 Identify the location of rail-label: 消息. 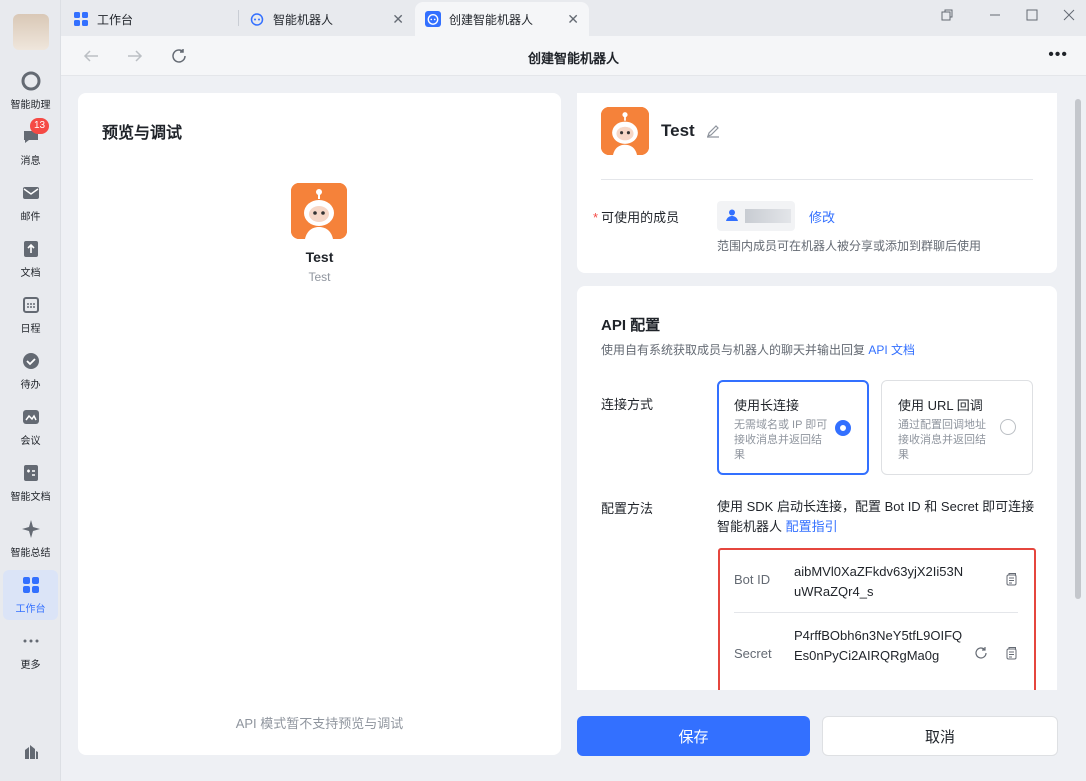
(30, 161).